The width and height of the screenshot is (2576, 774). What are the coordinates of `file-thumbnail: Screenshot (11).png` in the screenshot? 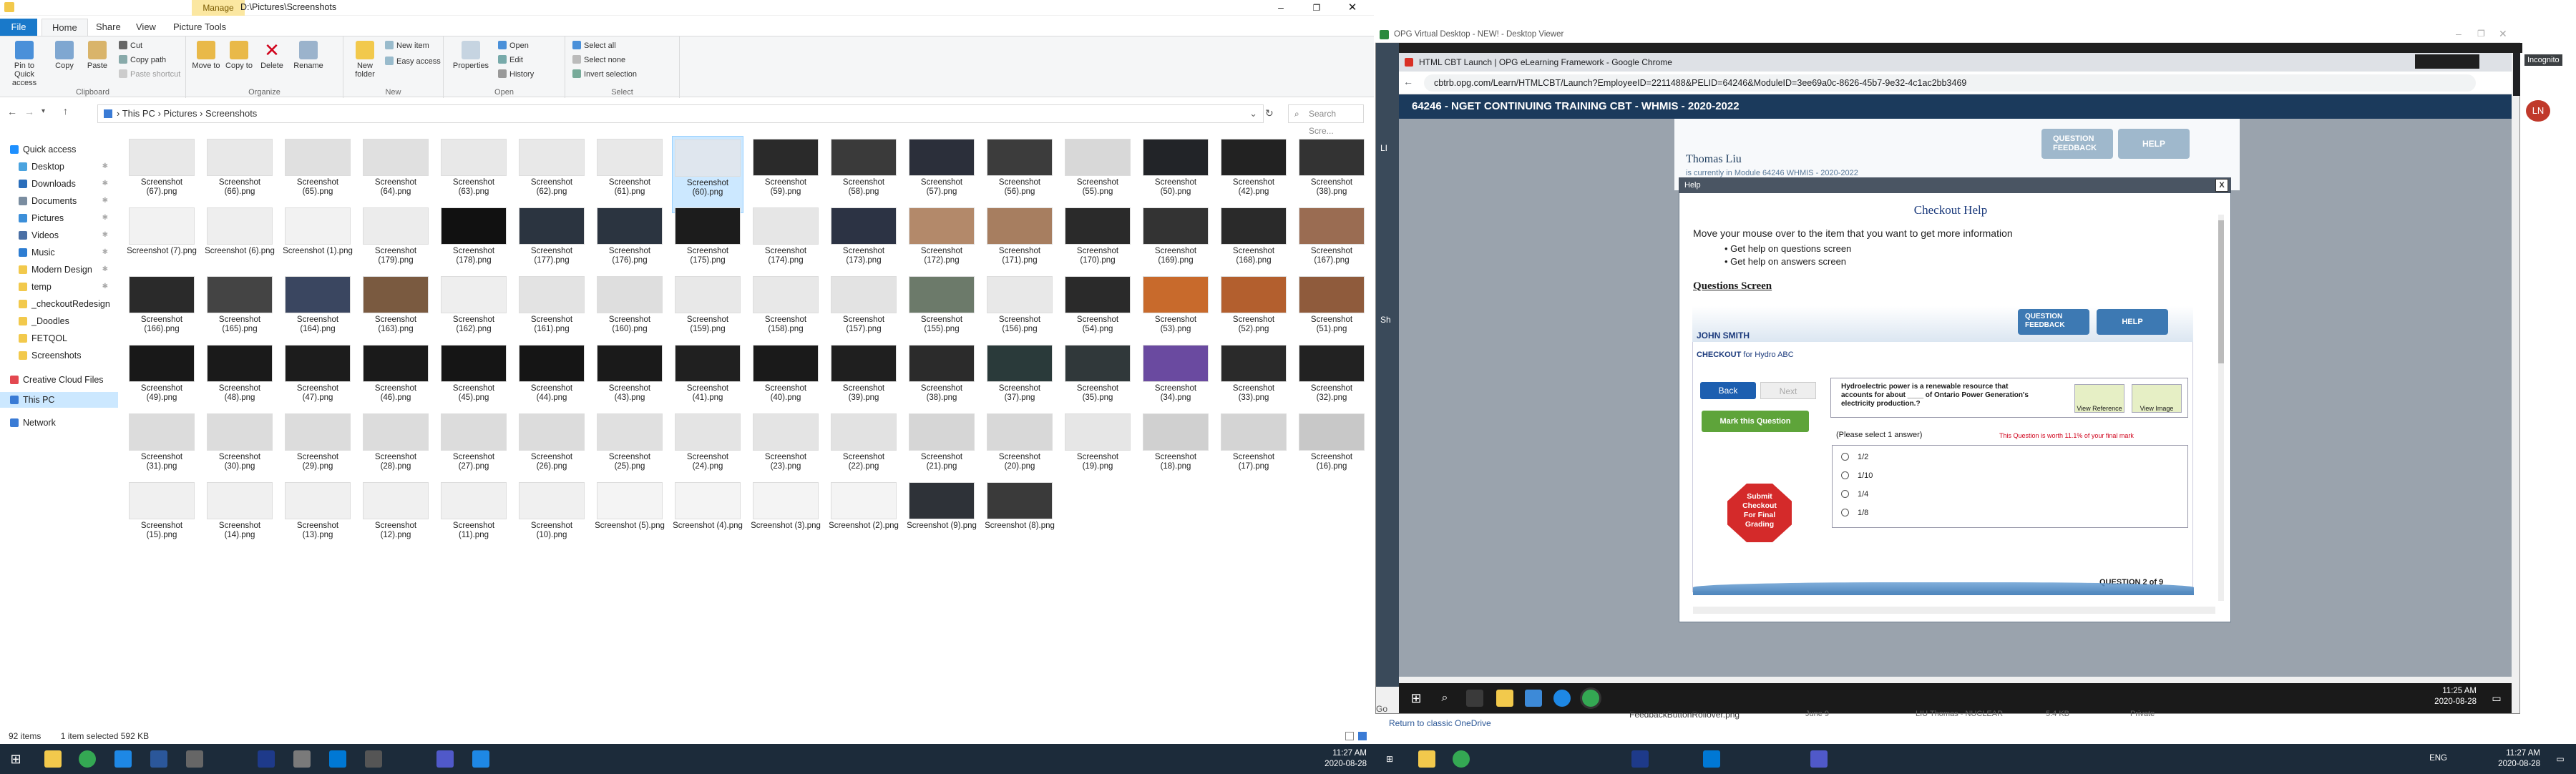 It's located at (473, 518).